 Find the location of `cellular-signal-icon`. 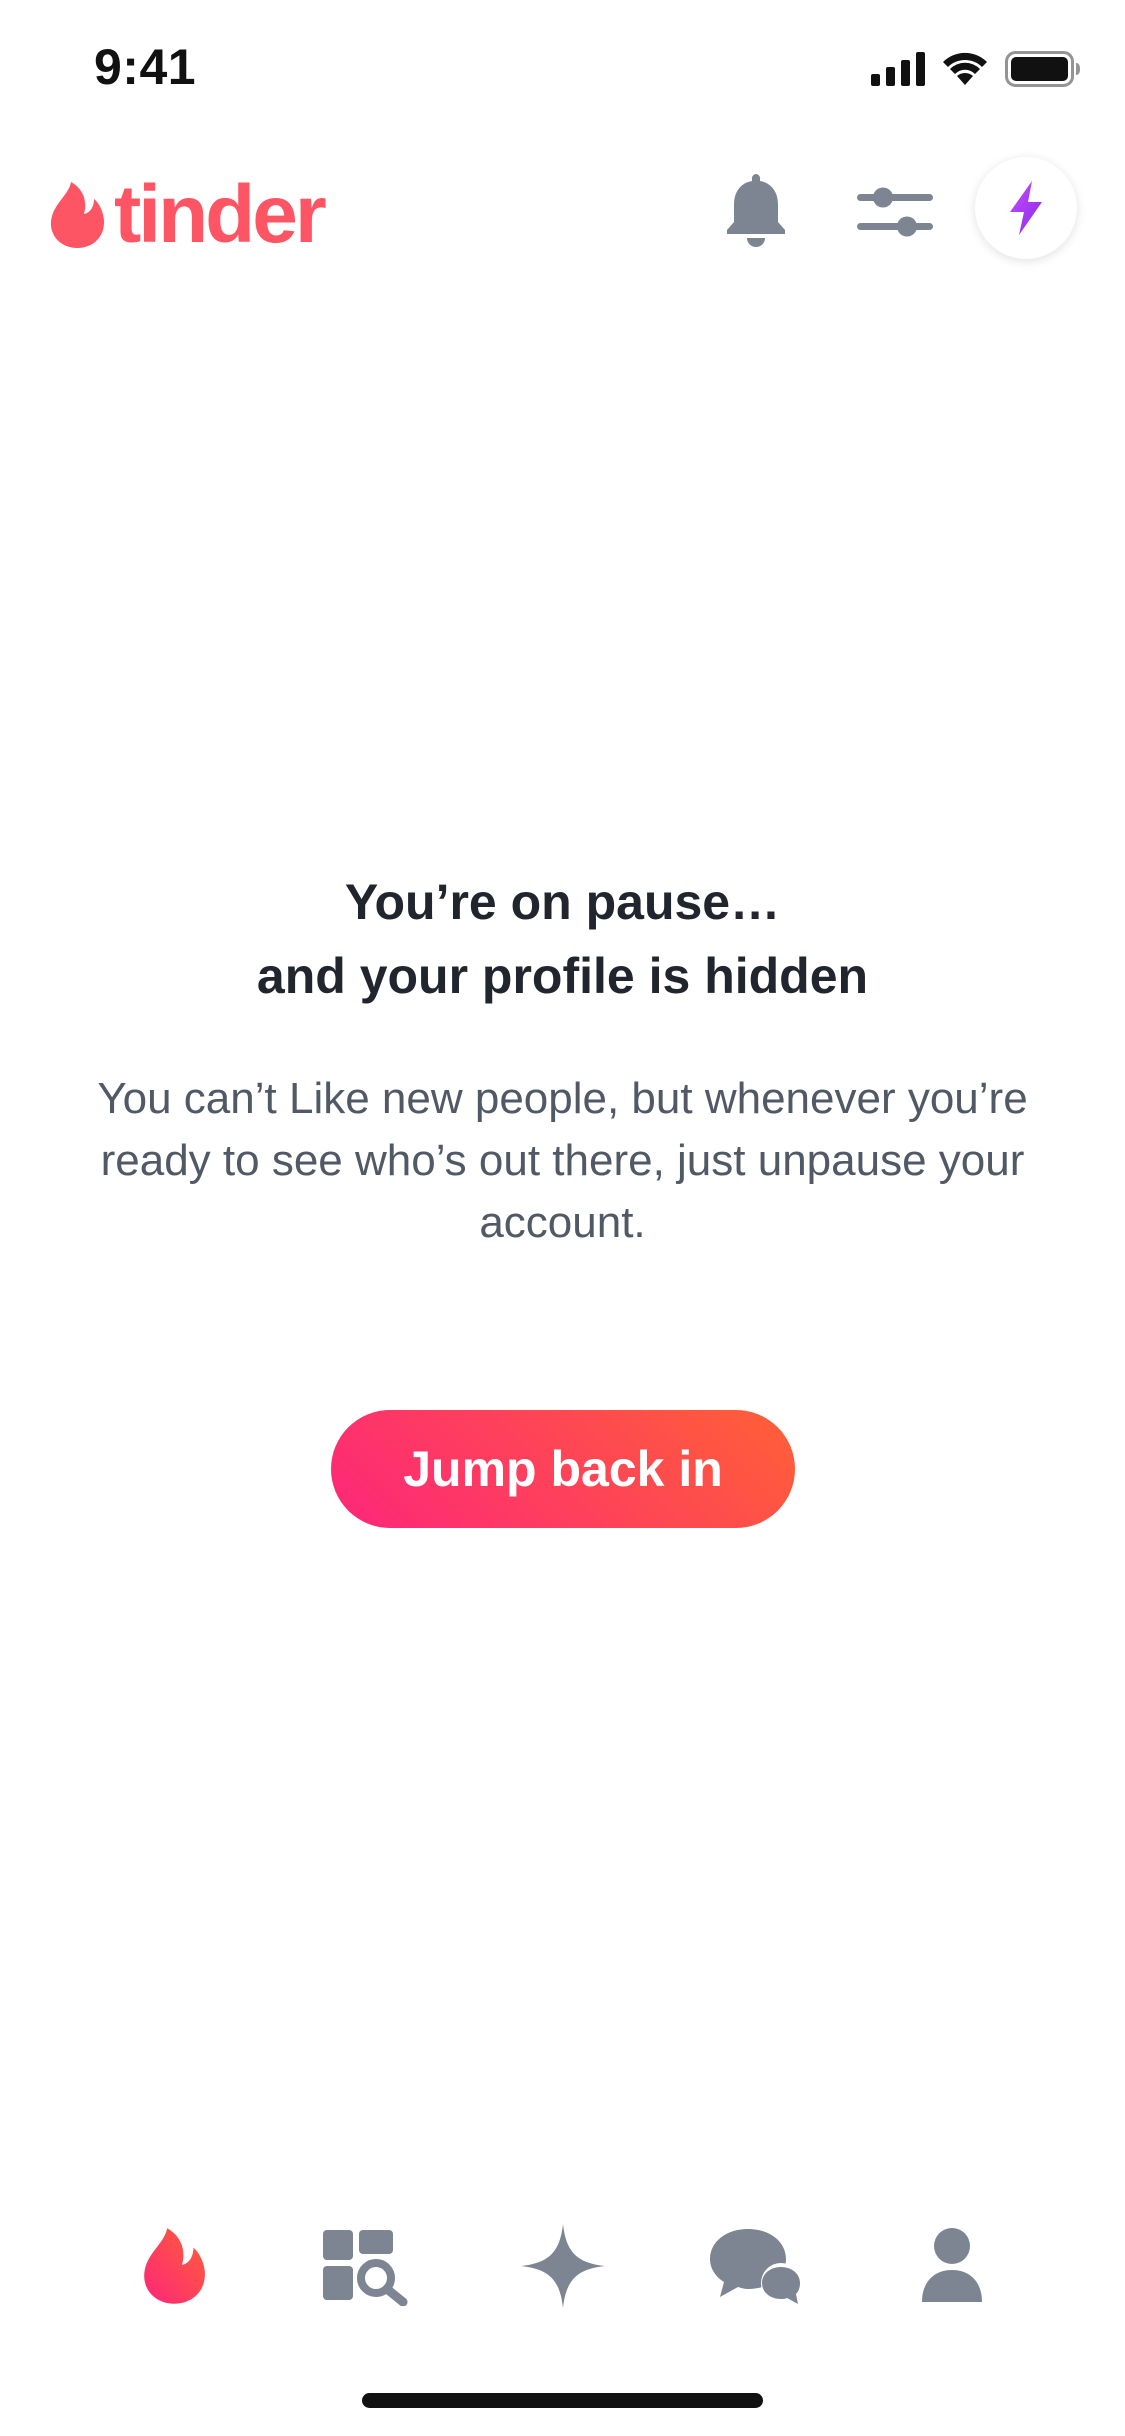

cellular-signal-icon is located at coordinates (898, 69).